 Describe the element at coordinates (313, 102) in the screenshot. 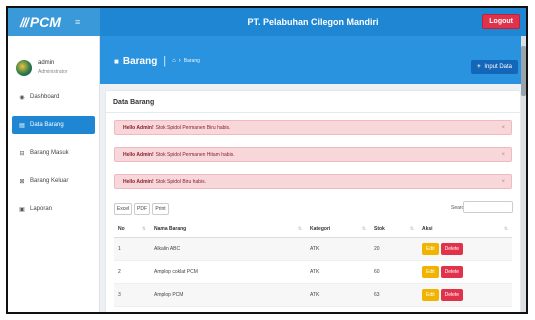

I see `panel-title: Data Barang` at that location.